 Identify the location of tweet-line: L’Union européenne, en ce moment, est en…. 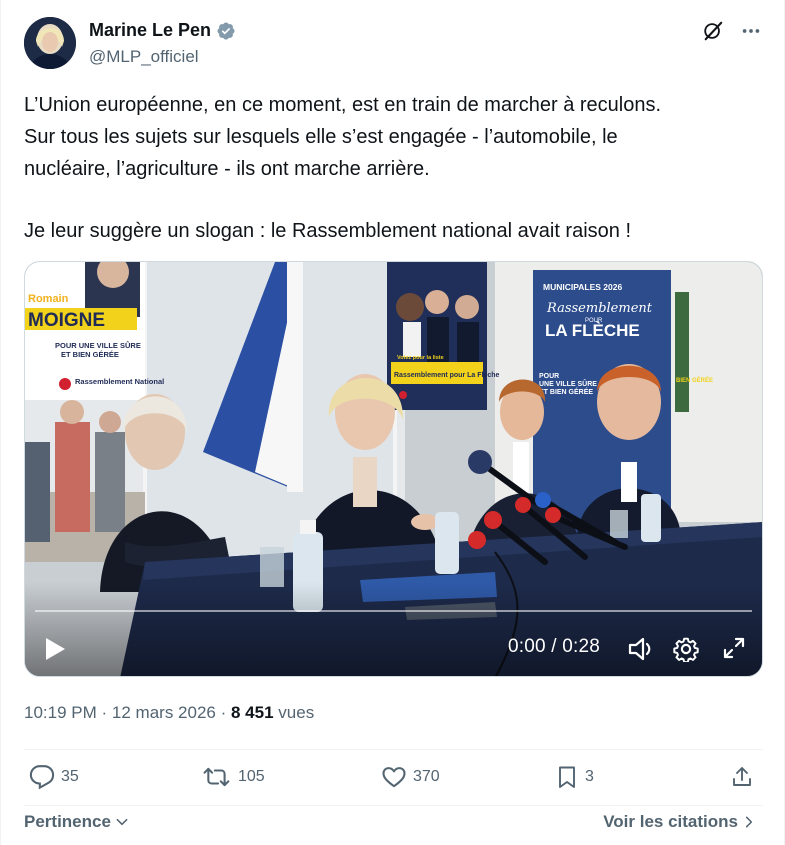
(343, 105).